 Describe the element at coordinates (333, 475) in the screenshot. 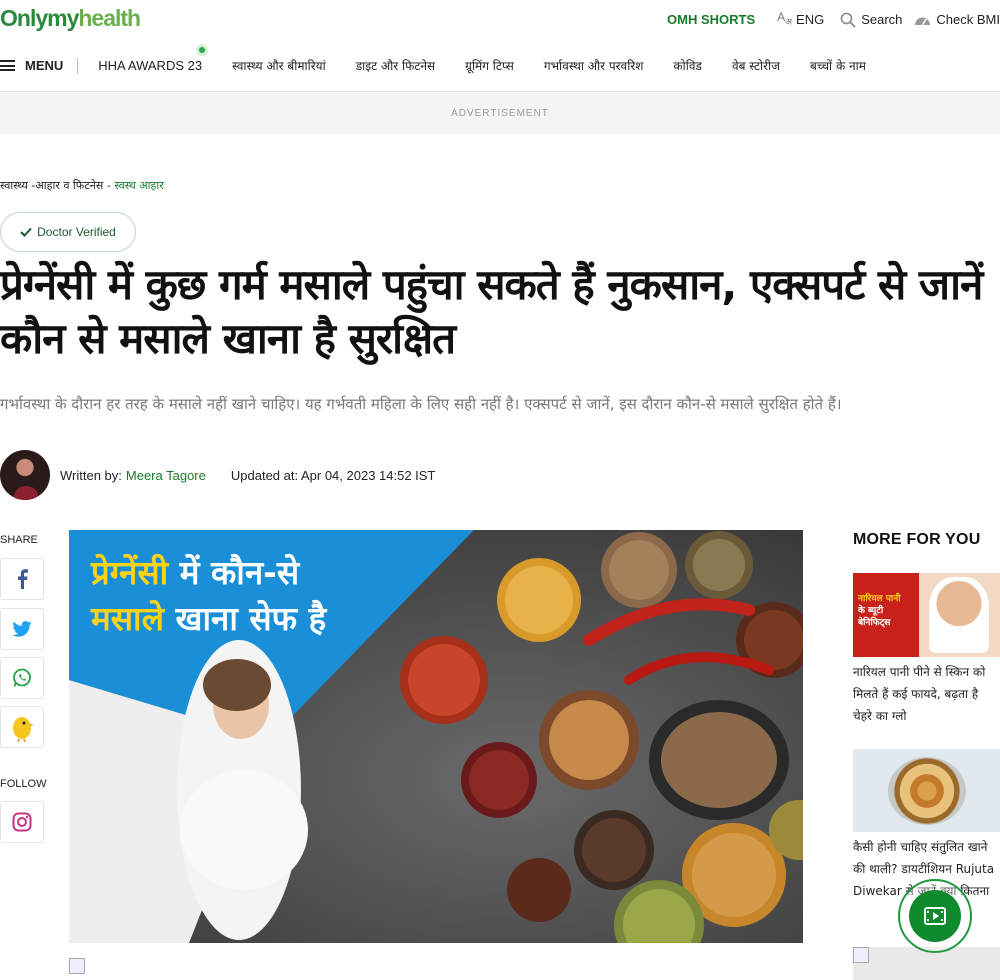

I see `updated-at: Updated at: Apr 04, 2023 14:52 IST` at that location.